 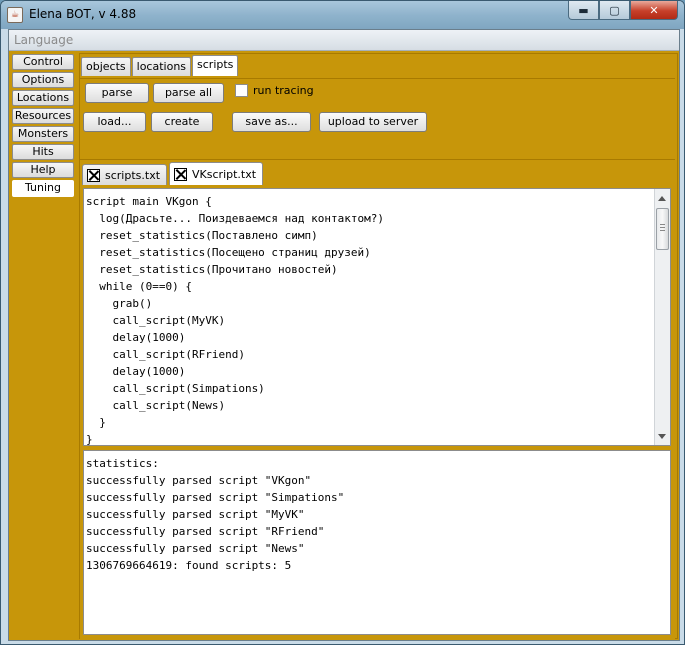 What do you see at coordinates (133, 175) in the screenshot?
I see `file-tab-label: scripts.txt` at bounding box center [133, 175].